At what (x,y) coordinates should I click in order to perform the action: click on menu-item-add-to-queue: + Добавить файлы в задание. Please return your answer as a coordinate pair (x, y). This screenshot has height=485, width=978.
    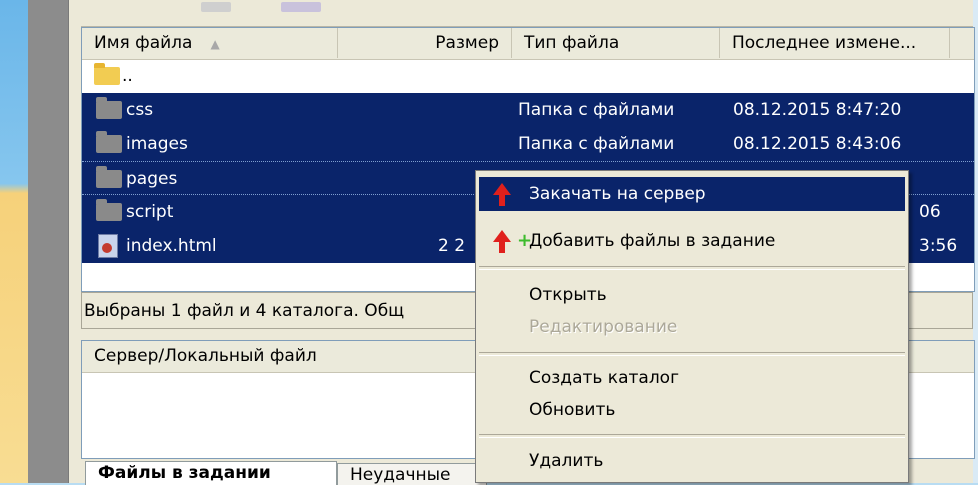
    Looking at the image, I should click on (692, 241).